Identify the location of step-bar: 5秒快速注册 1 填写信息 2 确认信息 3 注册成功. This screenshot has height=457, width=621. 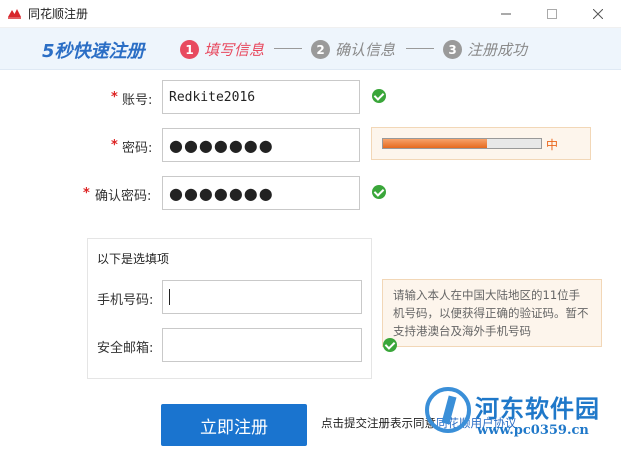
(310, 49).